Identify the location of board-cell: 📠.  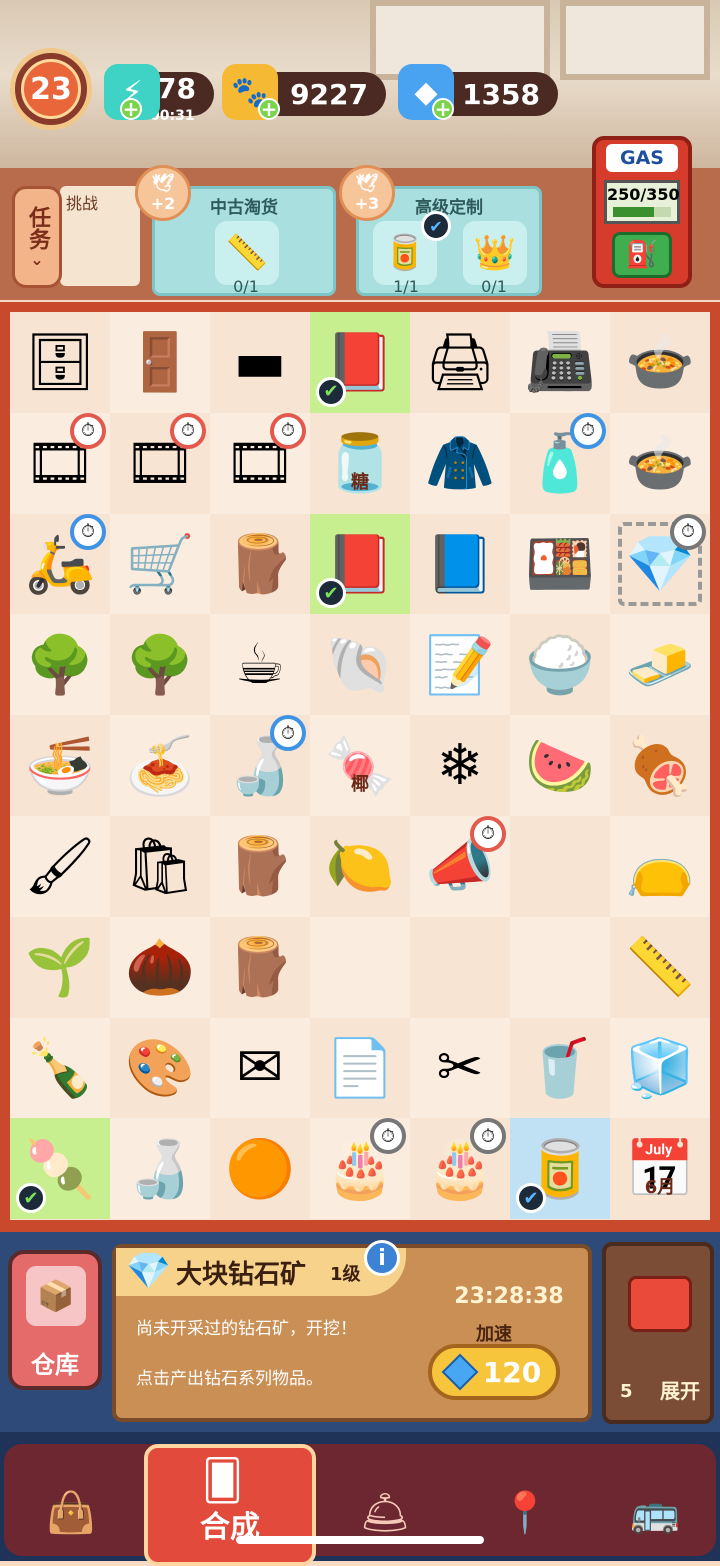
(560, 362).